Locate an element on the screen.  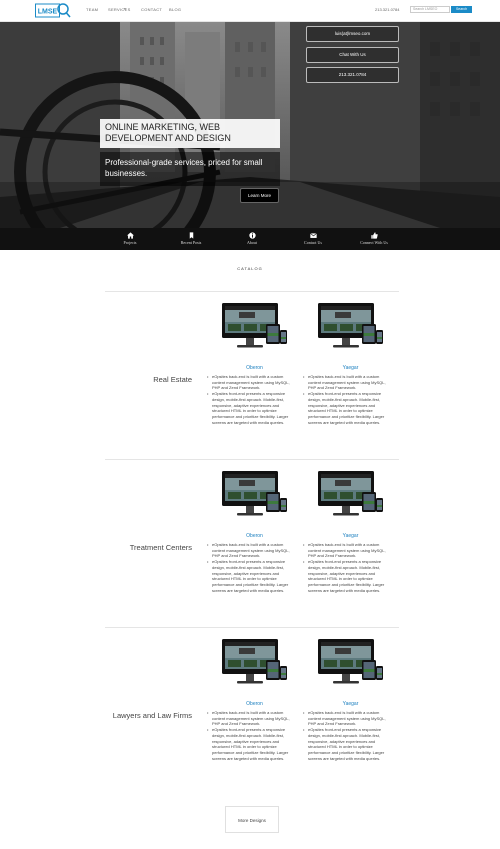
nav-services: SERVICES is located at coordinates (119, 9).